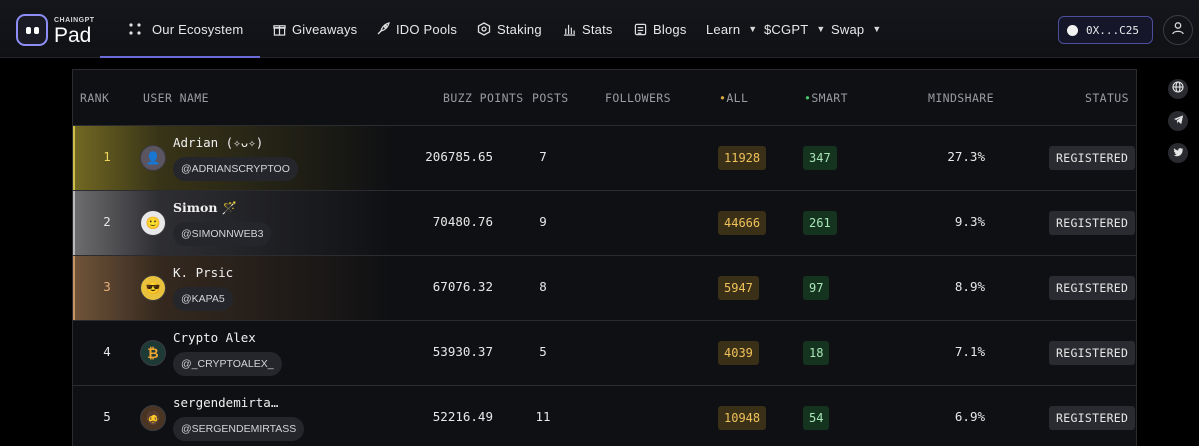 Image resolution: width=1199 pixels, height=446 pixels. I want to click on header-rank: RANK, so click(94, 98).